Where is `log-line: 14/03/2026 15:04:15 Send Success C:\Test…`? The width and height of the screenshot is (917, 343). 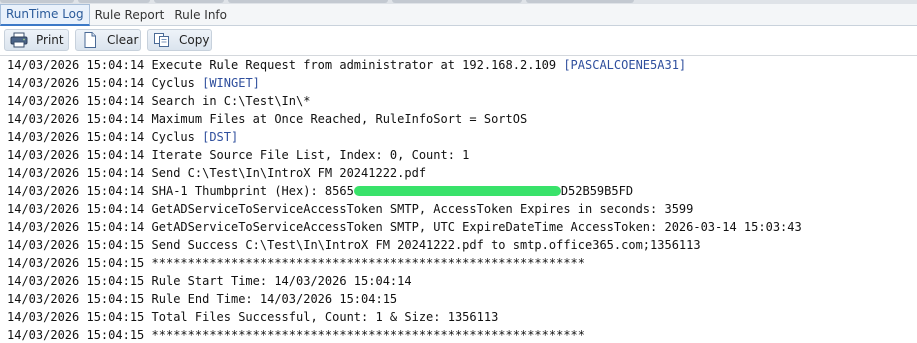
log-line: 14/03/2026 15:04:15 Send Success C:\Test… is located at coordinates (354, 245).